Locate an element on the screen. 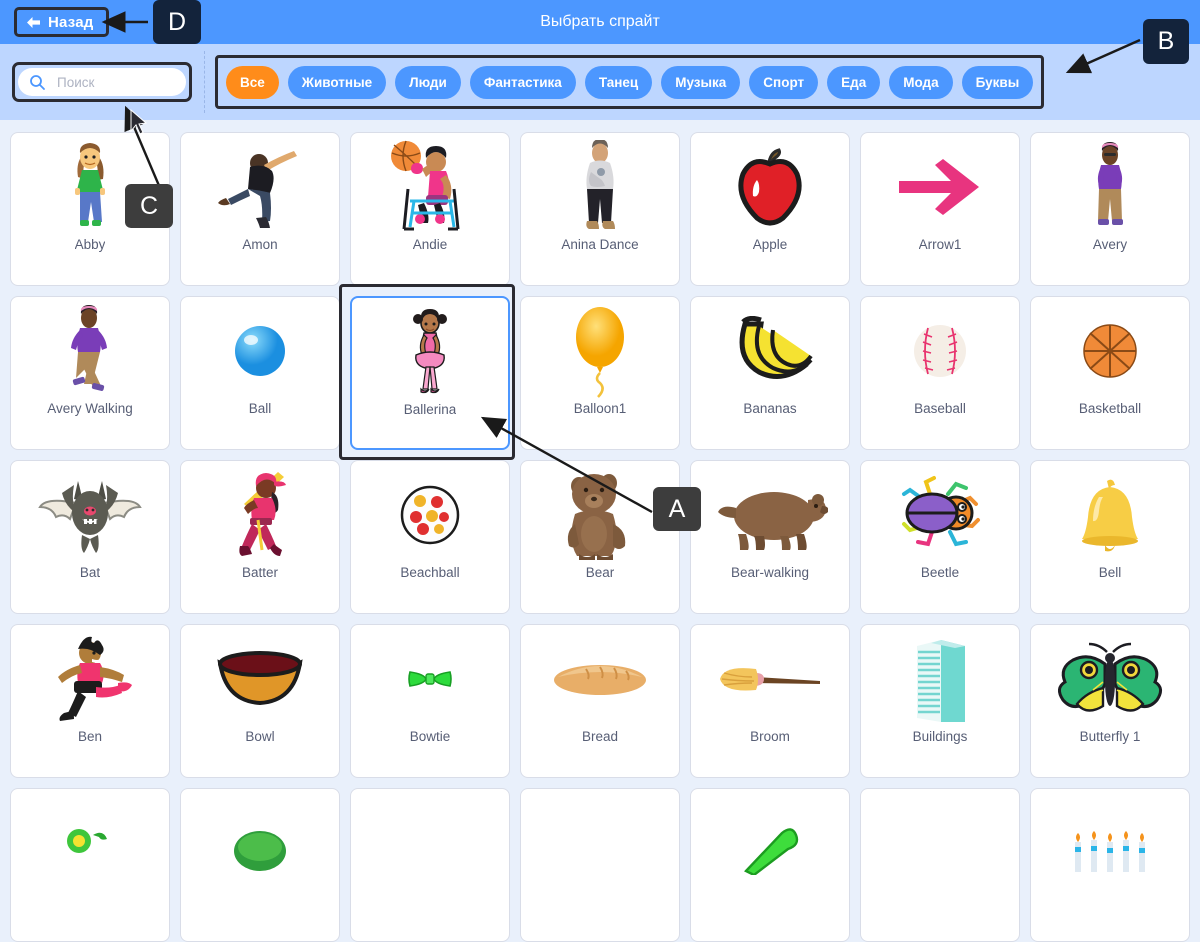 This screenshot has height=942, width=1200. baseball-sprite is located at coordinates (940, 349).